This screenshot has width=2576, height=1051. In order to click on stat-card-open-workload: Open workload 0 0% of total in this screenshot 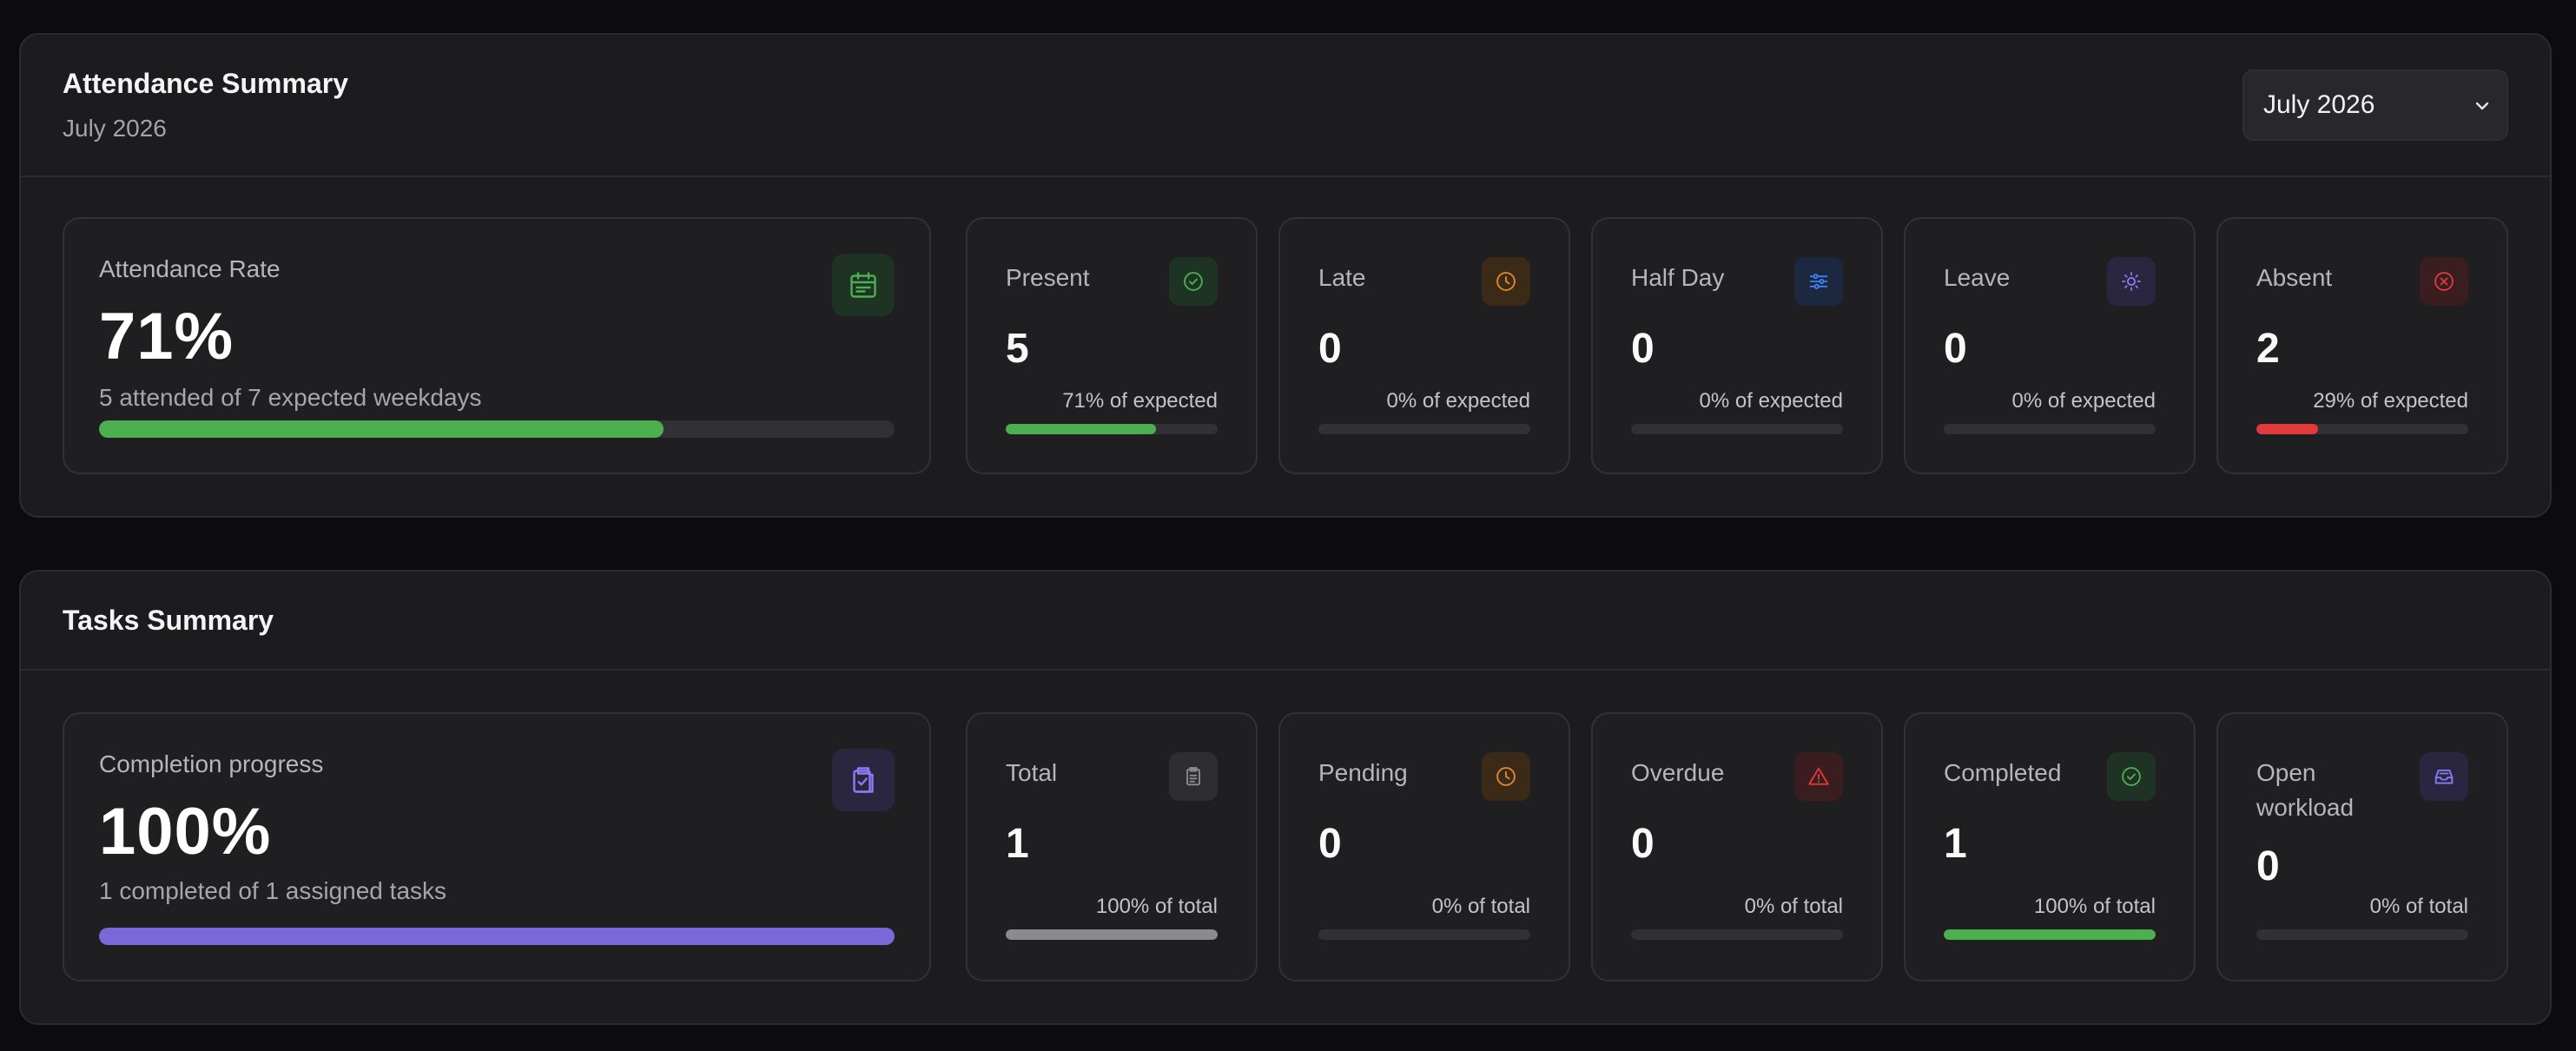, I will do `click(2362, 847)`.